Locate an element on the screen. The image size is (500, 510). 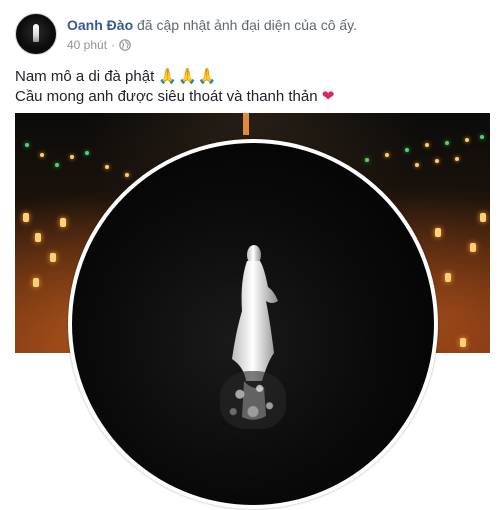
author-avatar is located at coordinates (36, 34).